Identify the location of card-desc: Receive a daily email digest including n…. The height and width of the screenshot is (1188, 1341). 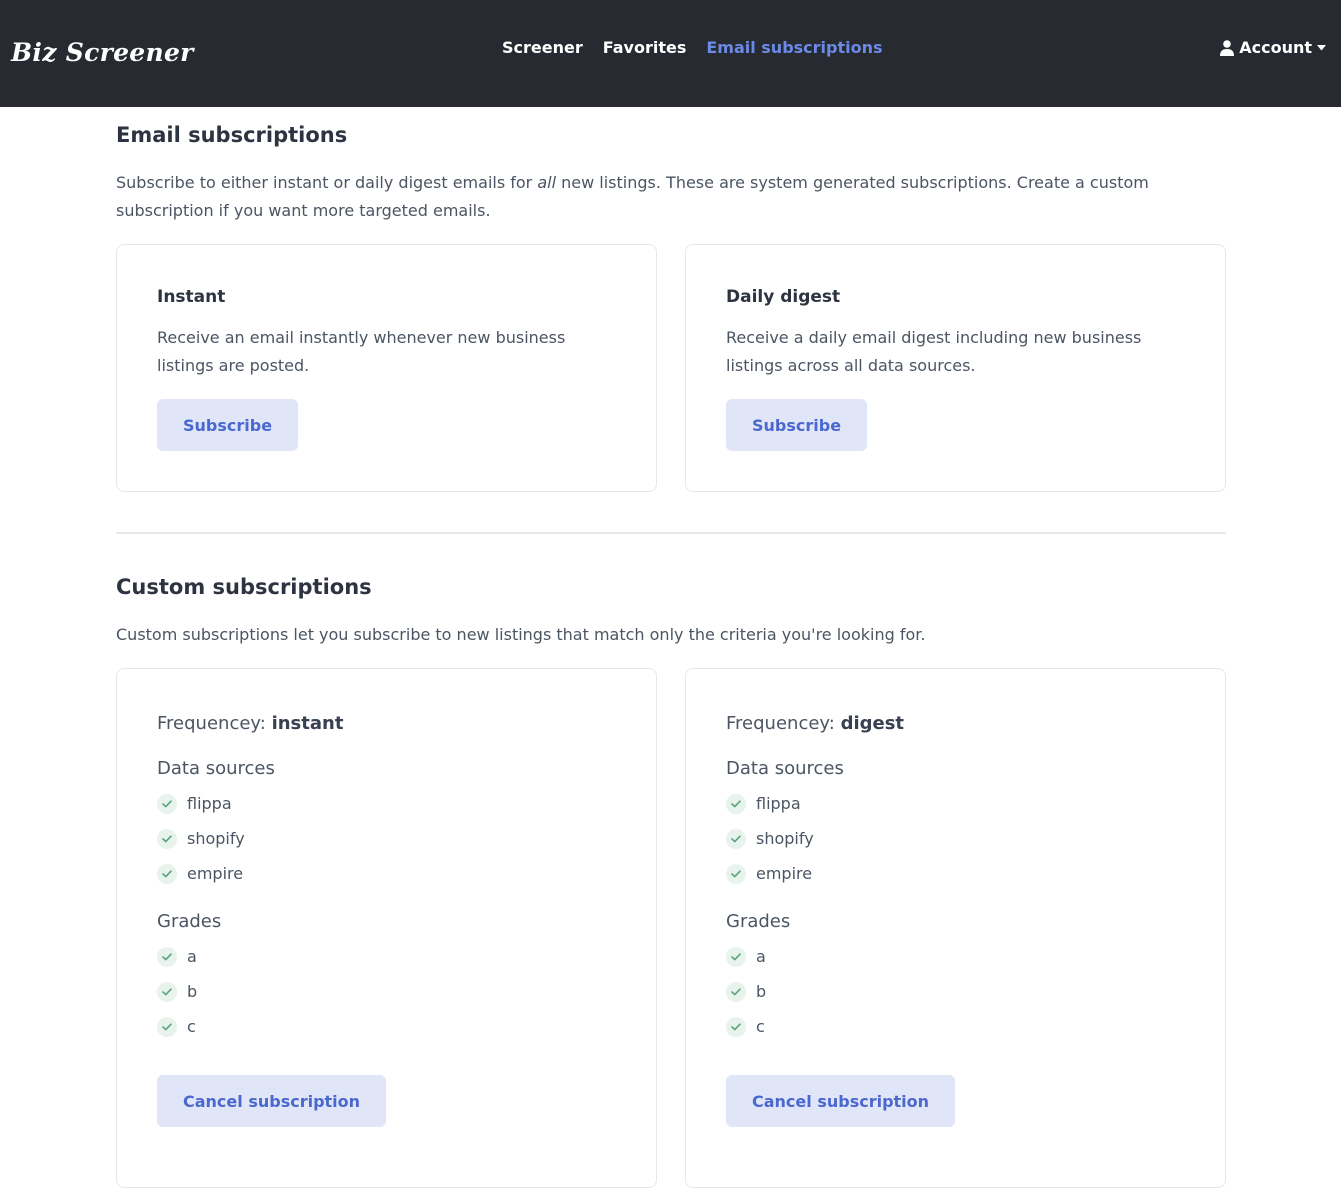
(934, 351).